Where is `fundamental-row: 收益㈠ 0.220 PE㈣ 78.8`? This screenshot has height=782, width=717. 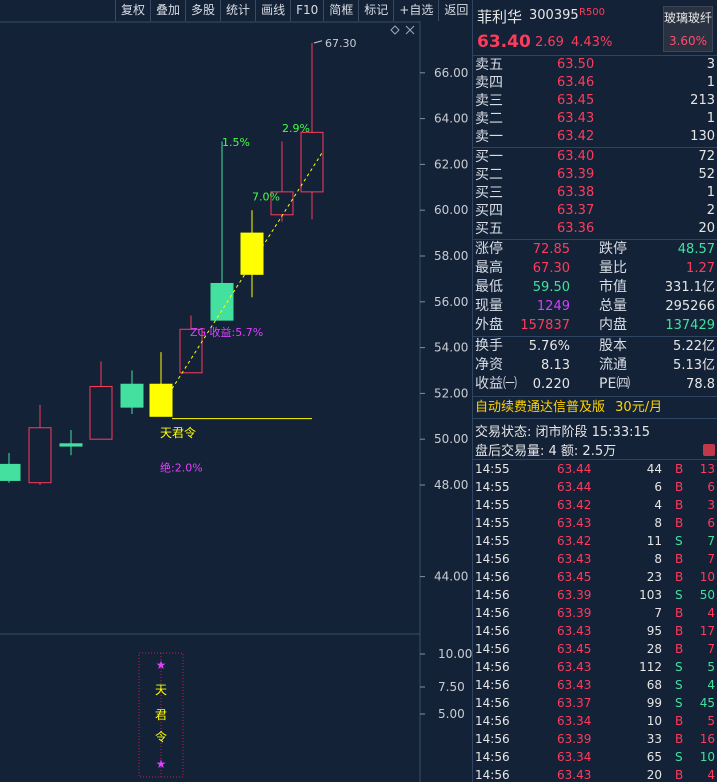 fundamental-row: 收益㈠ 0.220 PE㈣ 78.8 is located at coordinates (595, 384).